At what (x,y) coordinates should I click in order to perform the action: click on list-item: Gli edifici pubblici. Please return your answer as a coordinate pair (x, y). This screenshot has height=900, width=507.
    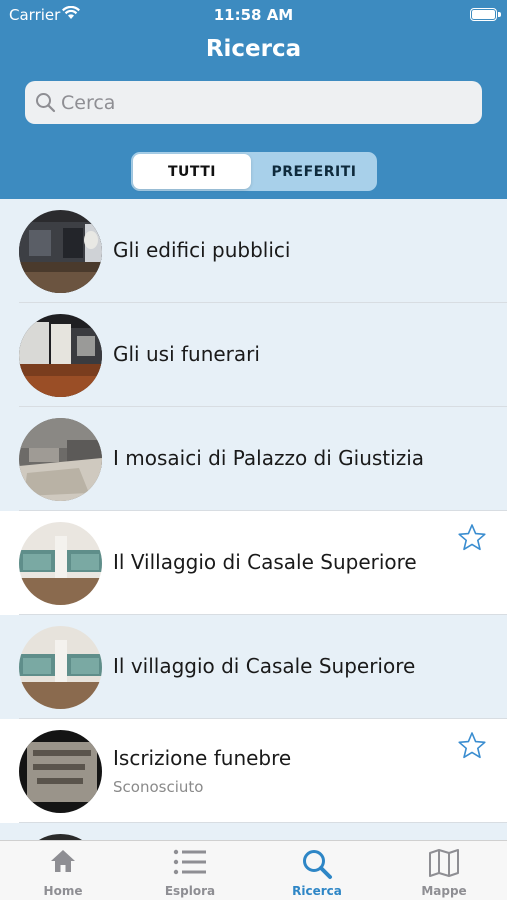
    Looking at the image, I should click on (253, 251).